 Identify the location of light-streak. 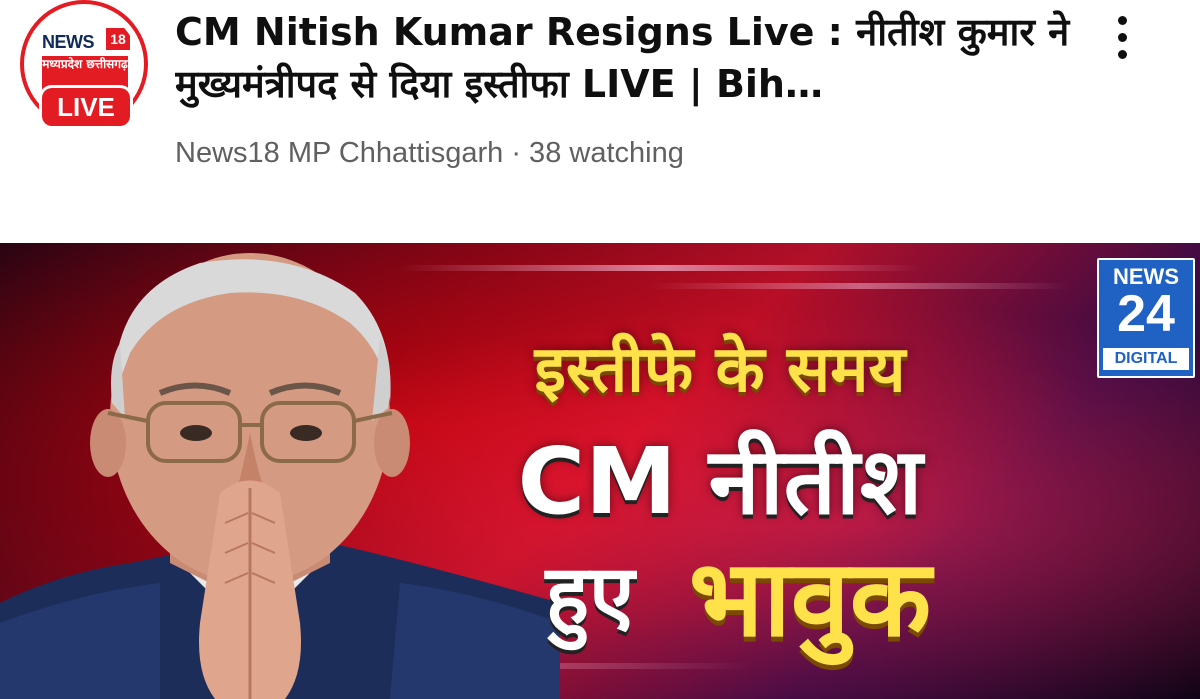
(860, 286).